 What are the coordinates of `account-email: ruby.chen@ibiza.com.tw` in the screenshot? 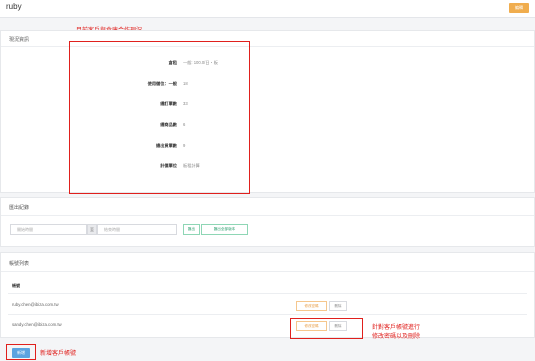 It's located at (35, 304).